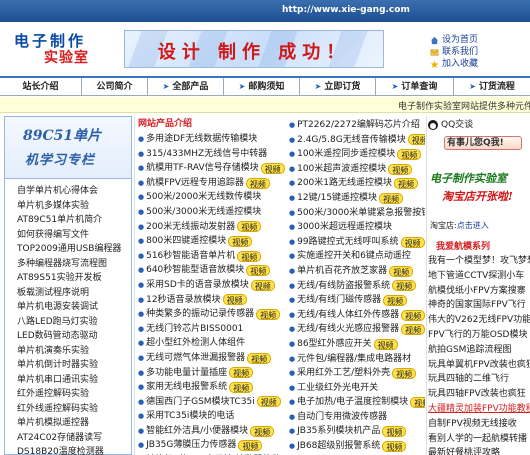  I want to click on rc-model-link: 看别人学的一起航模转播, so click(479, 439).